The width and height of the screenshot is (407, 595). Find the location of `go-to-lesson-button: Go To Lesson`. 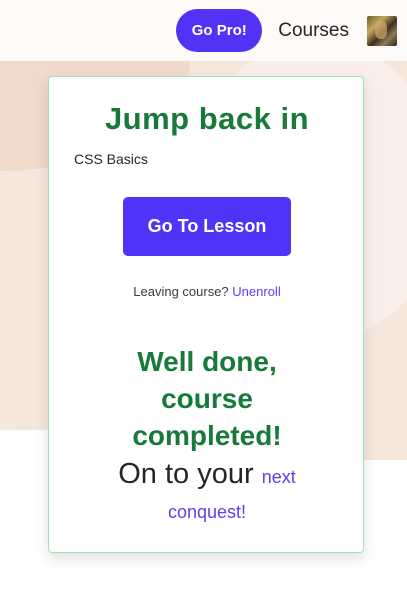

go-to-lesson-button: Go To Lesson is located at coordinates (207, 226).